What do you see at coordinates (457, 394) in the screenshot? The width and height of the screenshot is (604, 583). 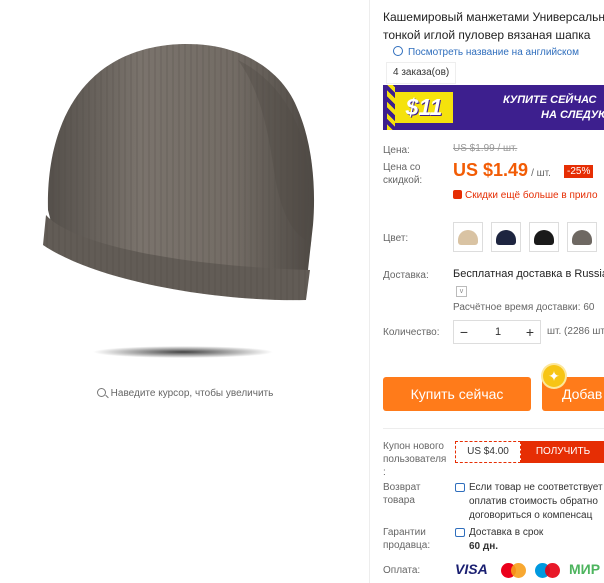 I see `buy-now-button: Купить сейчас` at bounding box center [457, 394].